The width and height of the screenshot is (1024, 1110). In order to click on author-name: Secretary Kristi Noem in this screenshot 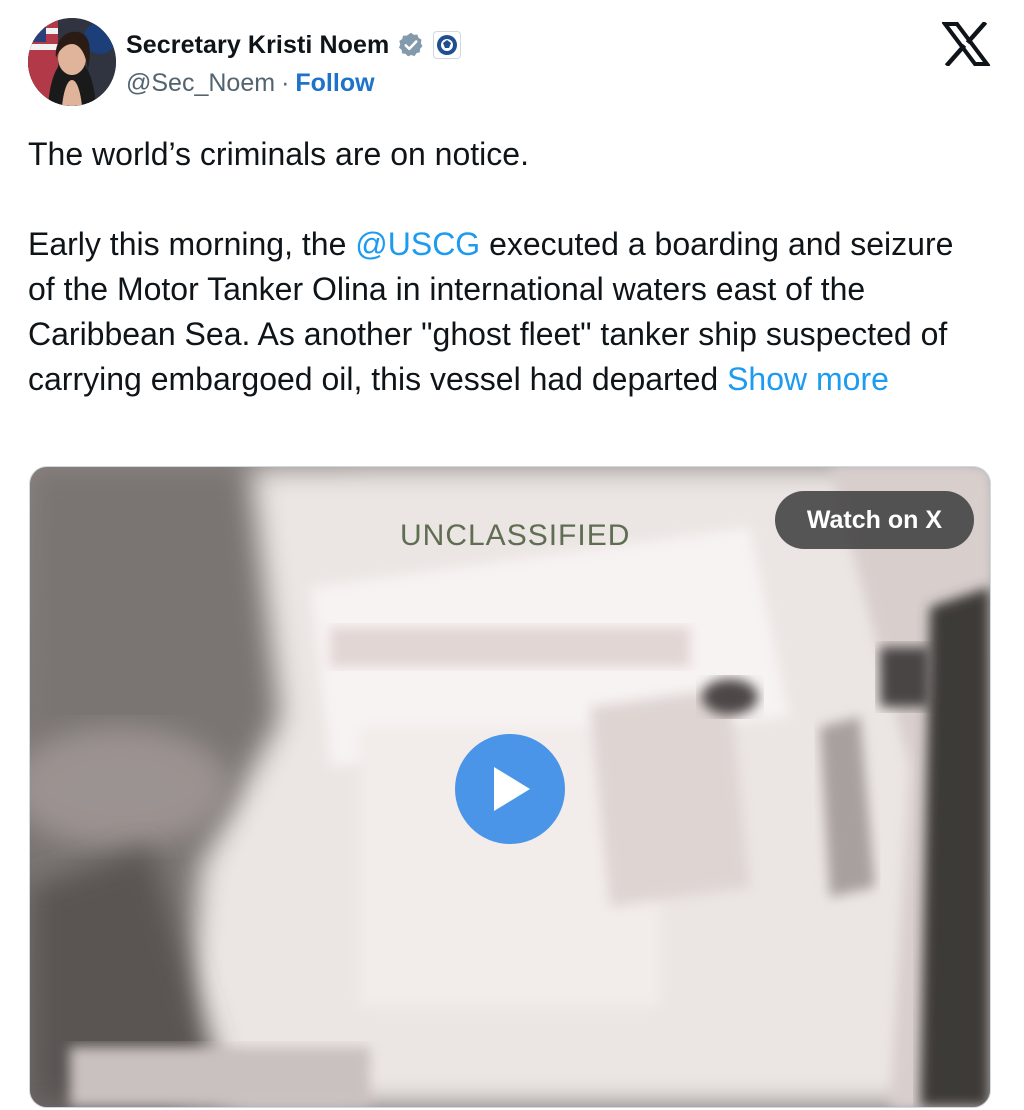, I will do `click(257, 45)`.